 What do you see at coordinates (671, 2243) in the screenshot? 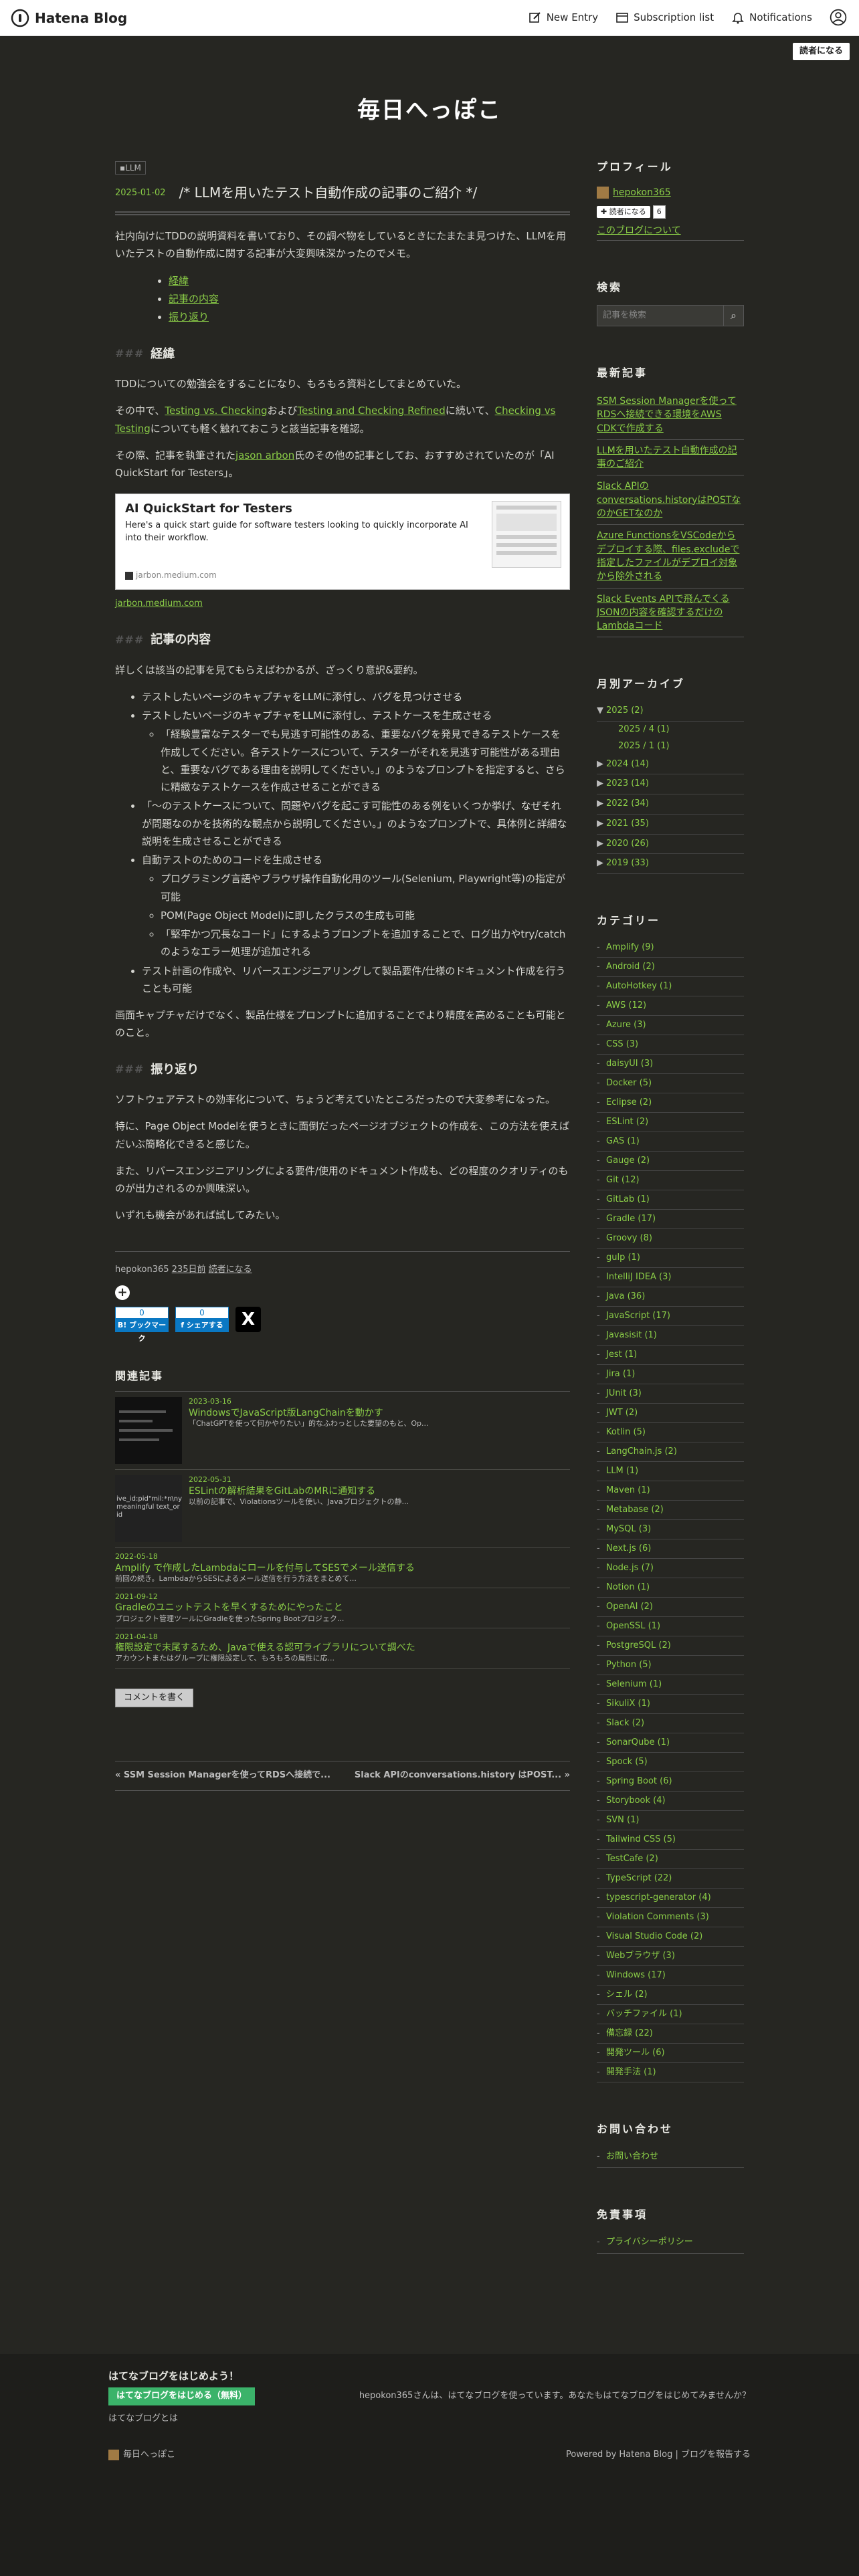
I see `privacy-policy-link: プライバシーポリシー` at bounding box center [671, 2243].